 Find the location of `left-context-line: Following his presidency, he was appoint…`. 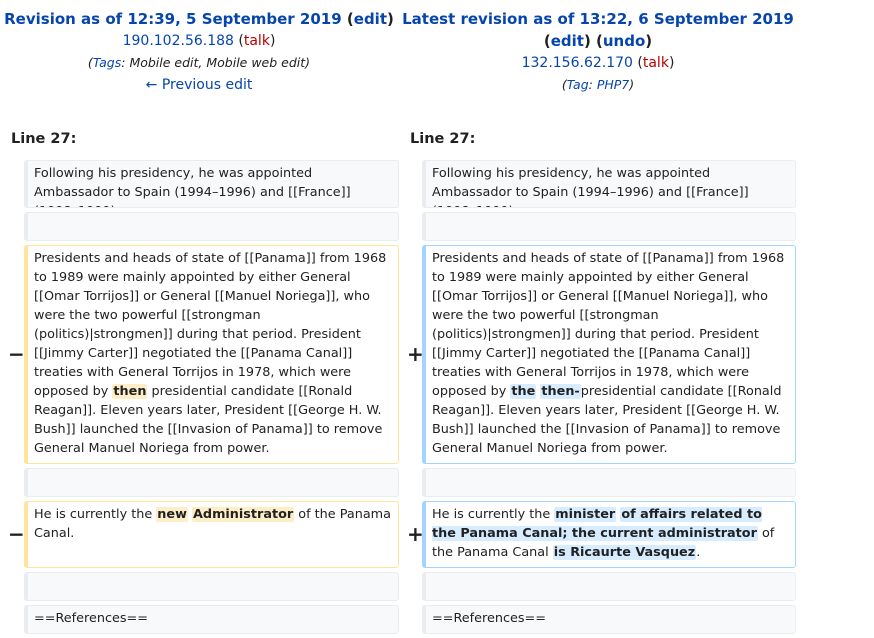

left-context-line: Following his presidency, he was appoint… is located at coordinates (211, 184).